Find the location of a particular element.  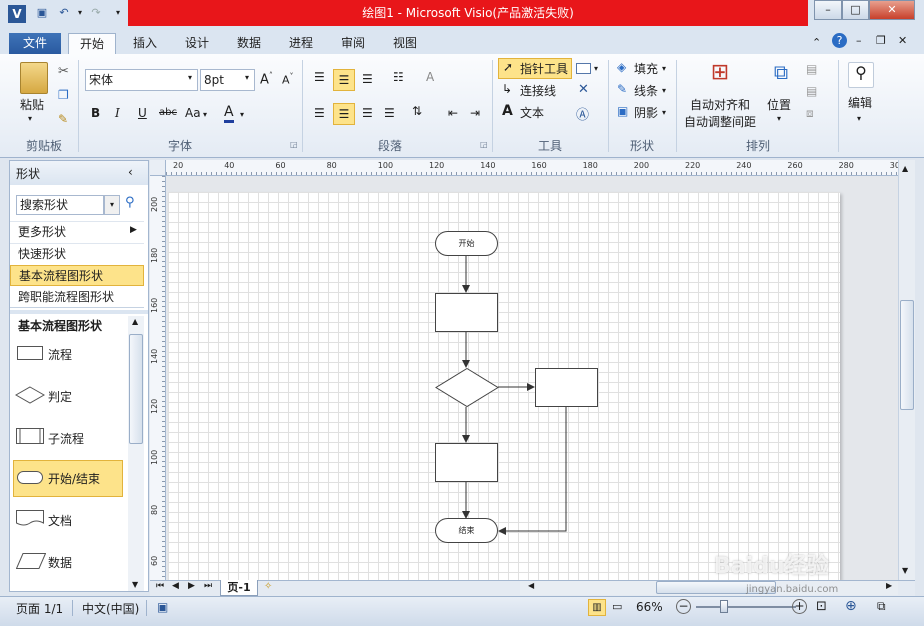

position-button: 位置 is located at coordinates (779, 105).